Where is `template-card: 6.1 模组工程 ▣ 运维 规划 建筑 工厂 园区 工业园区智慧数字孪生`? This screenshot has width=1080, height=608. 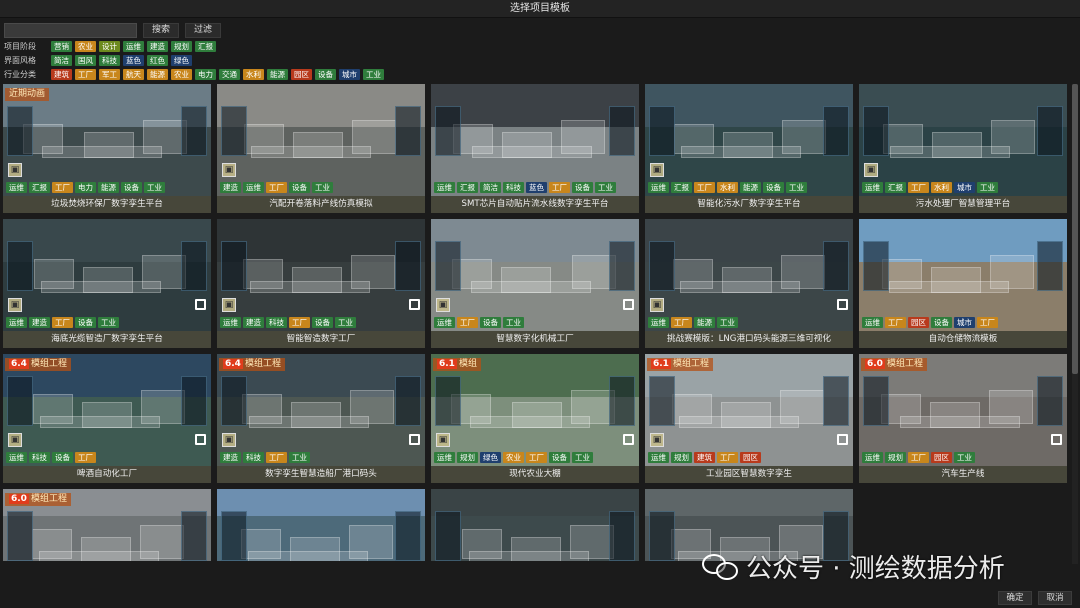 template-card: 6.1 模组工程 ▣ 运维 规划 建筑 工厂 园区 工业园区智慧数字孪生 is located at coordinates (749, 418).